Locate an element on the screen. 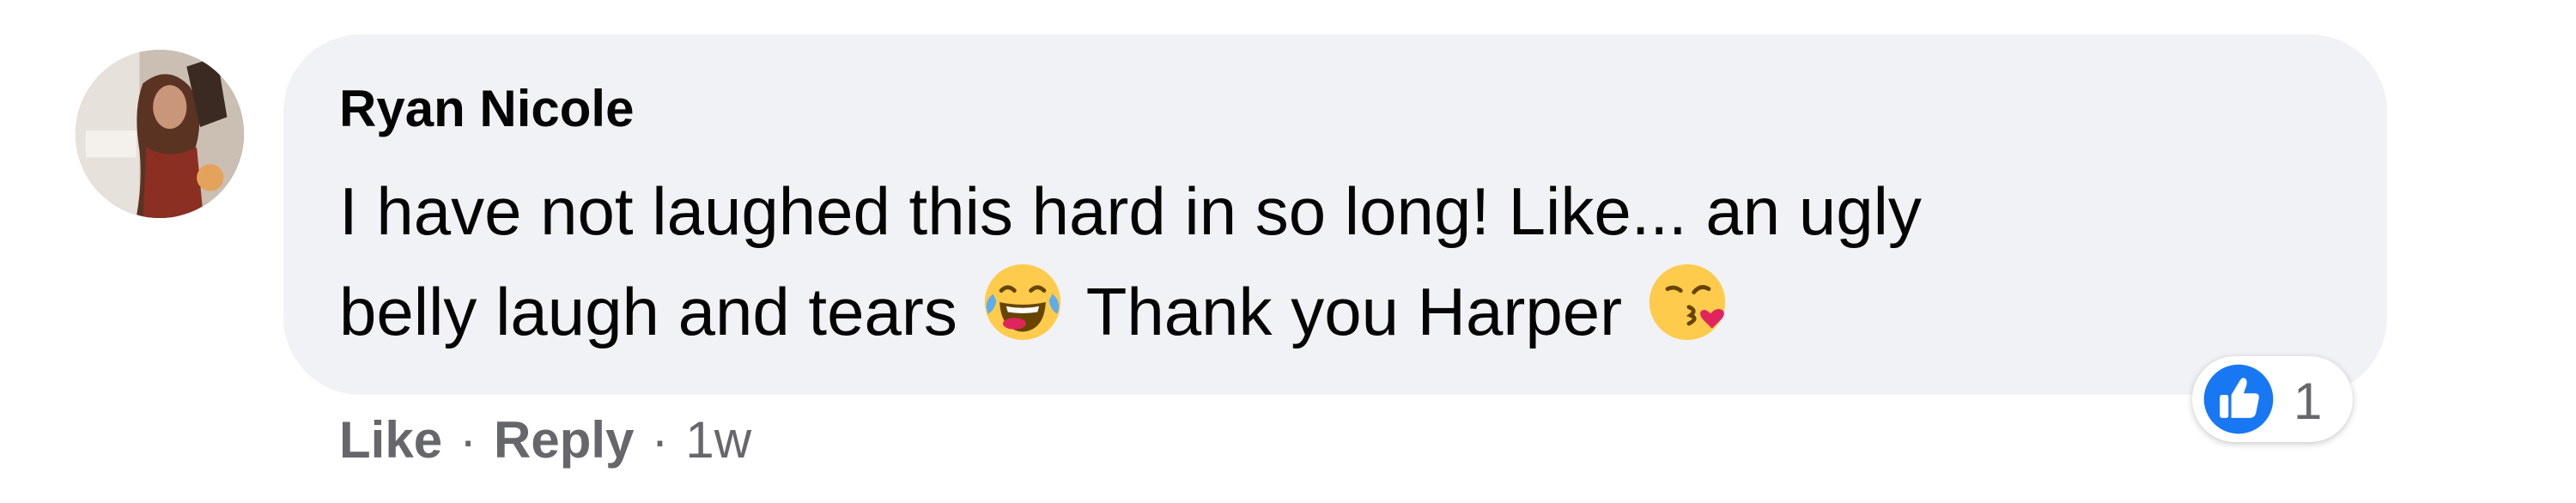  comment-actions: Like · Reply · 1w is located at coordinates (545, 440).